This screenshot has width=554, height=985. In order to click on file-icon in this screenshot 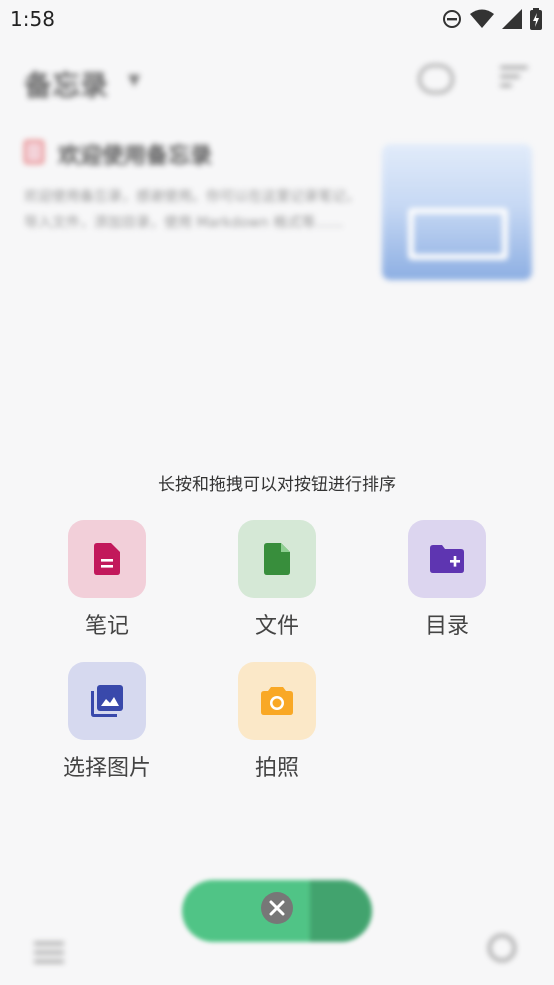, I will do `click(277, 559)`.